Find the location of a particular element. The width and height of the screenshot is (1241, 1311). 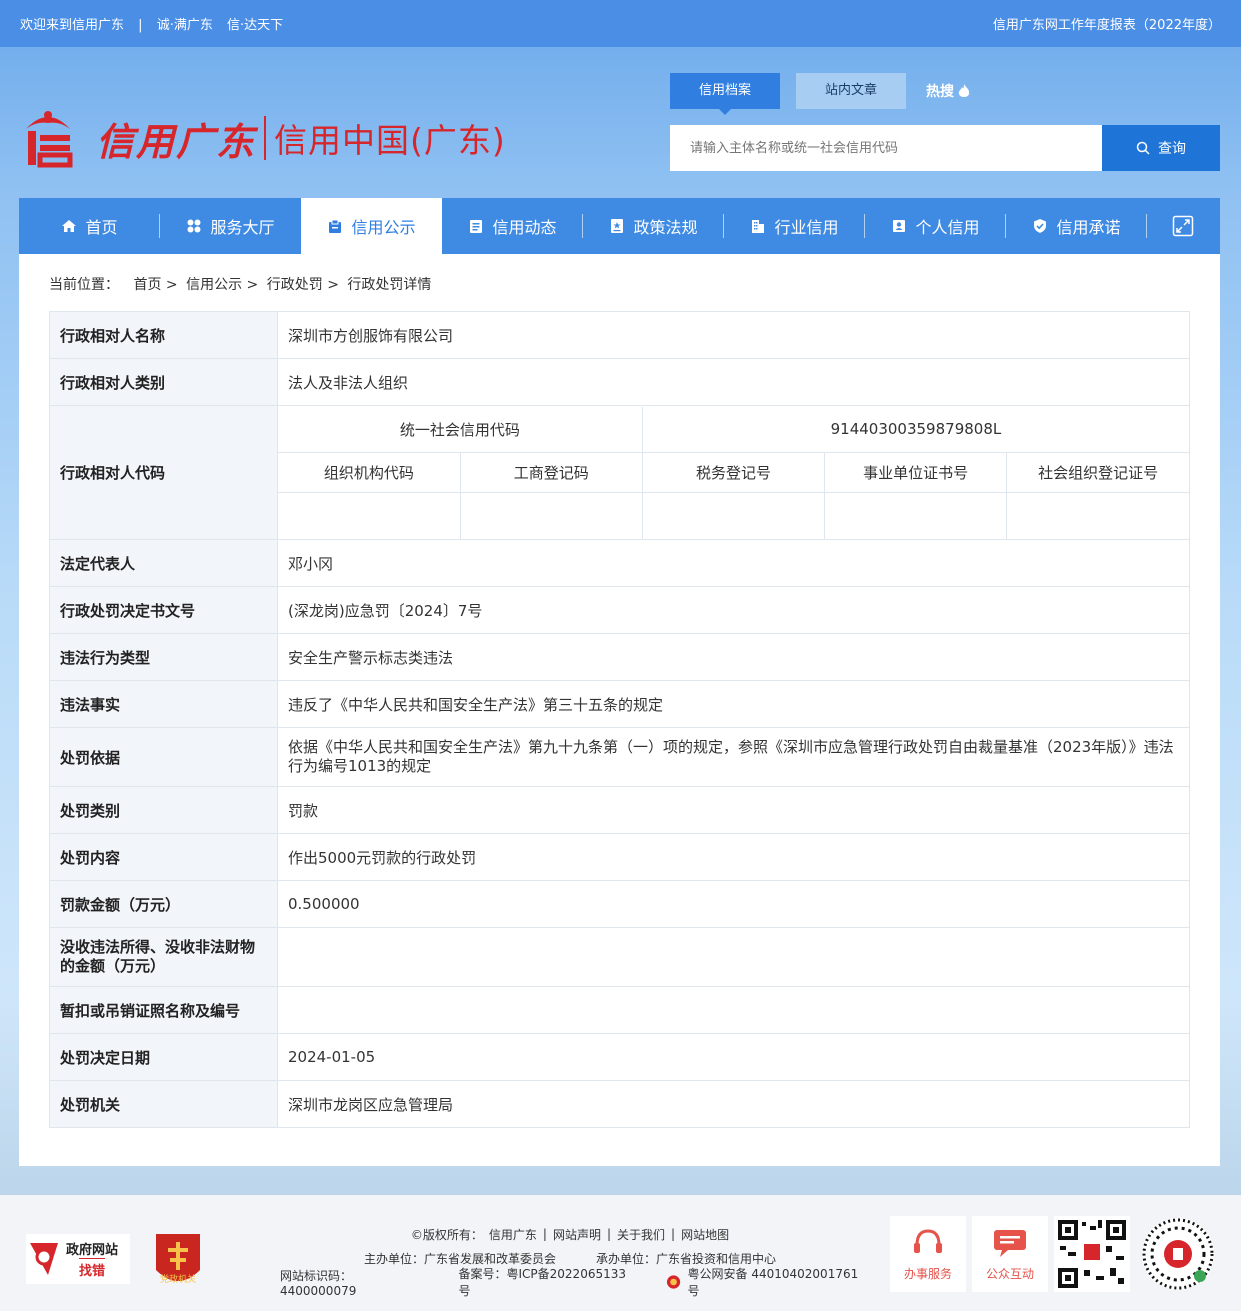

nav-credit-news-label: 信用动态 is located at coordinates (524, 227).